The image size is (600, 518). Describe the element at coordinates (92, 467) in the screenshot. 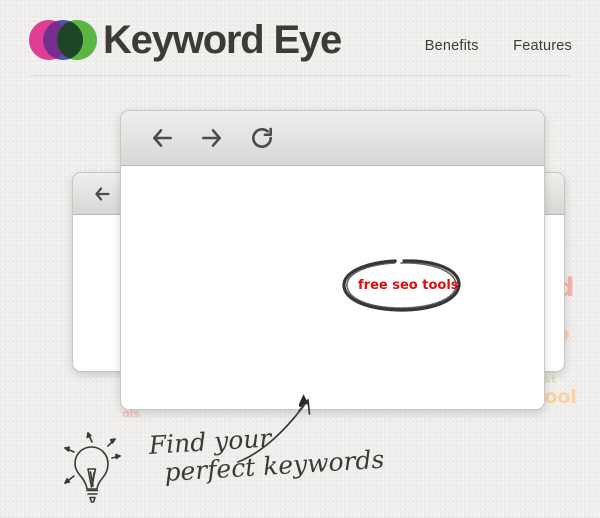

I see `lightbulb-icon` at that location.